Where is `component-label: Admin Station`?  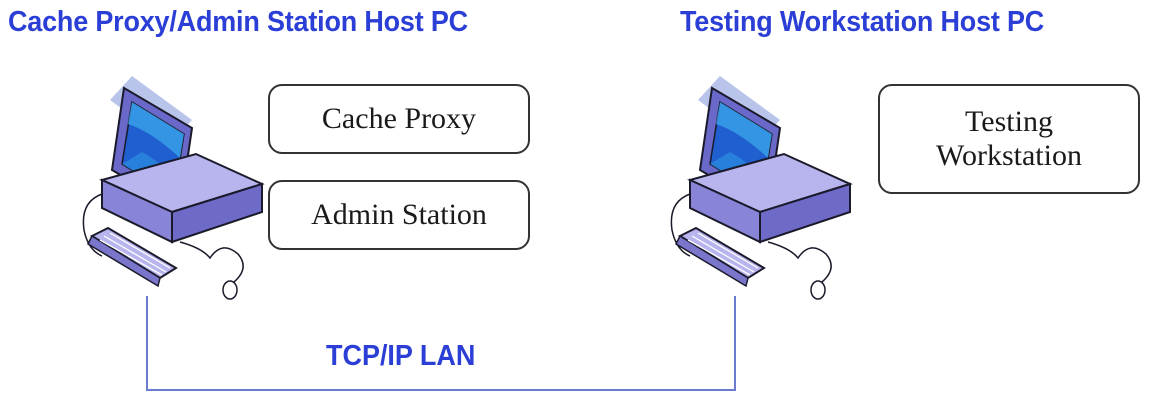
component-label: Admin Station is located at coordinates (399, 214).